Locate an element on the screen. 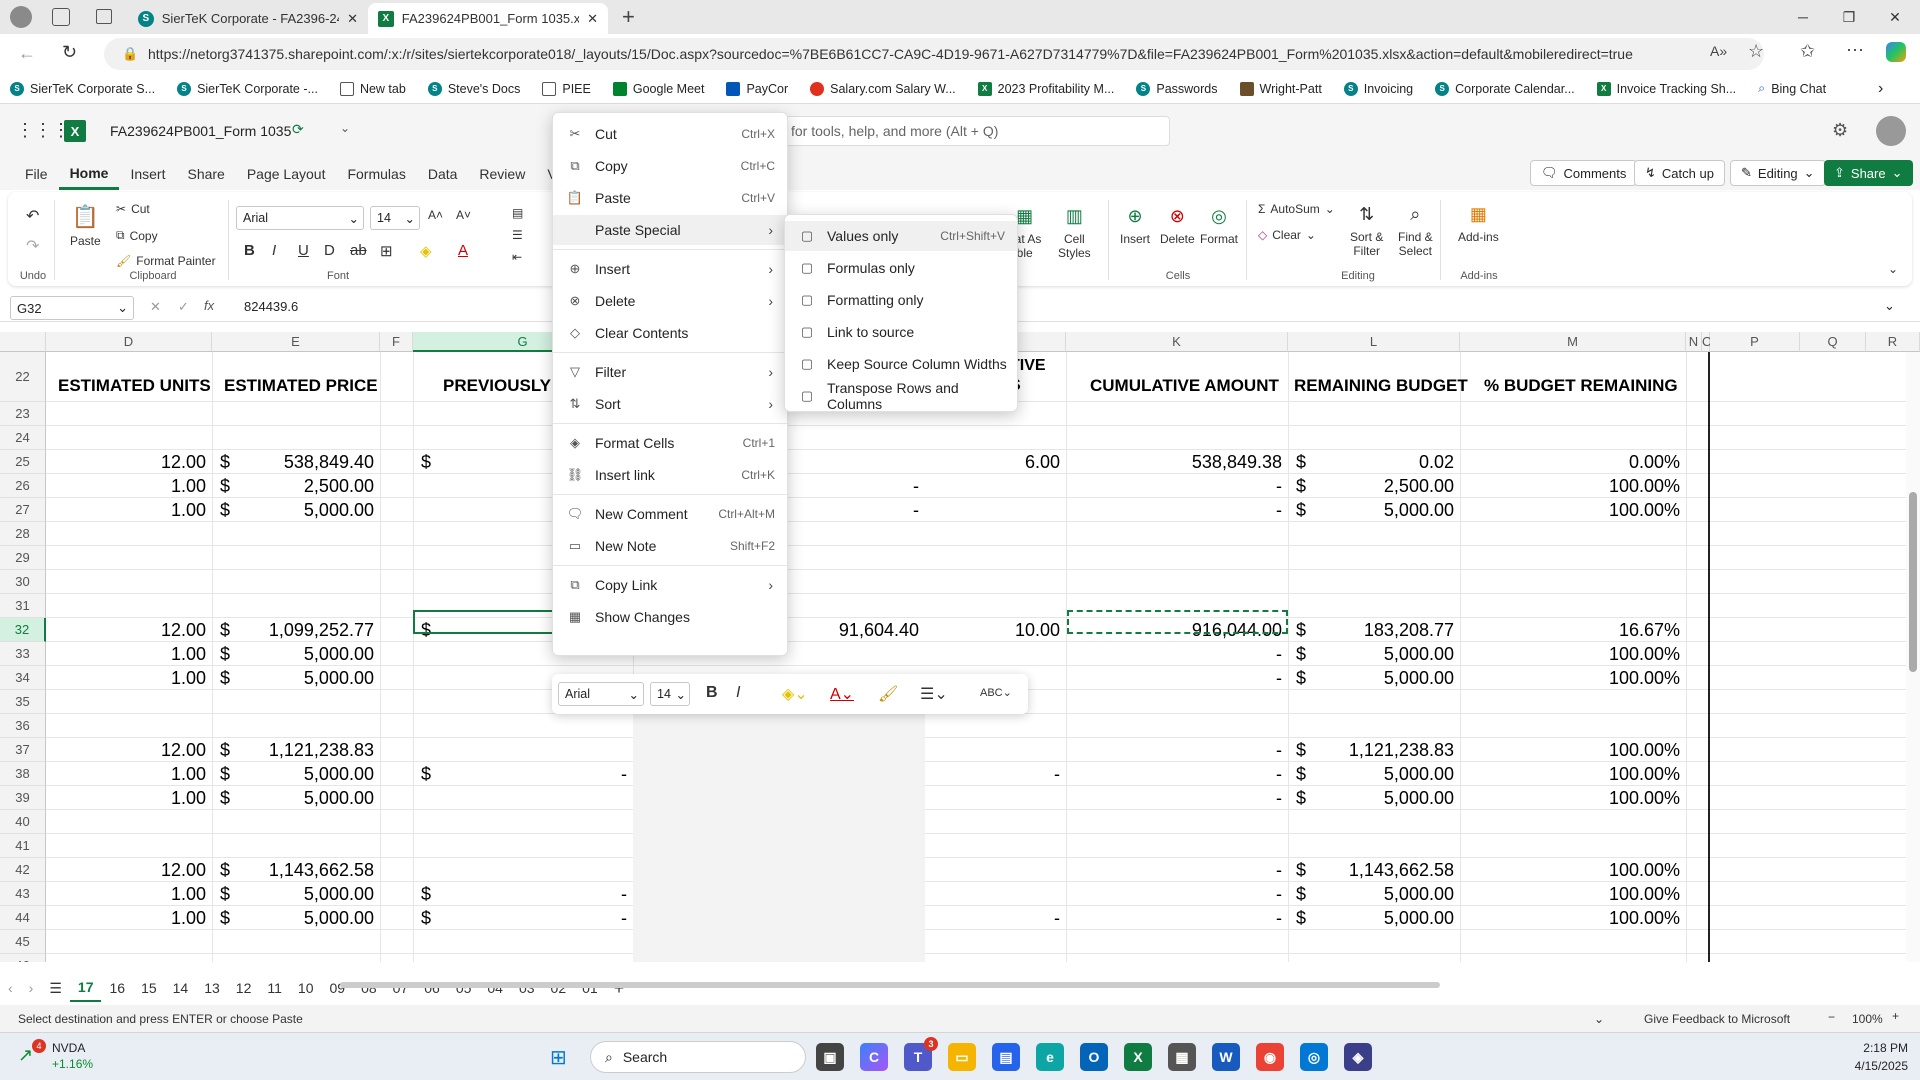 This screenshot has width=1920, height=1080. edge-icon: e is located at coordinates (1050, 1057).